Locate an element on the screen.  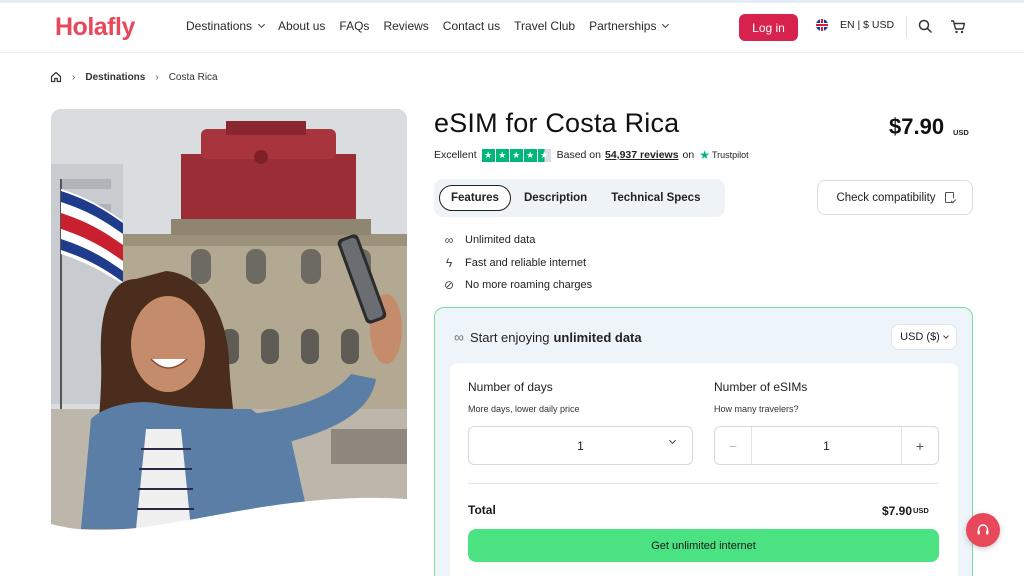
nav-label: Partnerships is located at coordinates (623, 26).